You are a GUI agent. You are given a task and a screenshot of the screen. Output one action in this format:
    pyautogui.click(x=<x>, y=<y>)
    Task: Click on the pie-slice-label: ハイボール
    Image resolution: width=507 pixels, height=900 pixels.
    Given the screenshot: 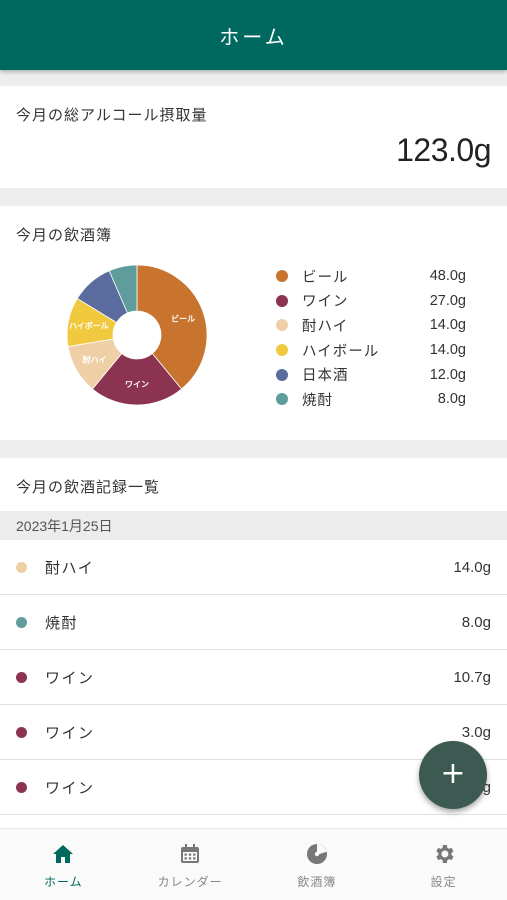 What is the action you would take?
    pyautogui.click(x=89, y=326)
    